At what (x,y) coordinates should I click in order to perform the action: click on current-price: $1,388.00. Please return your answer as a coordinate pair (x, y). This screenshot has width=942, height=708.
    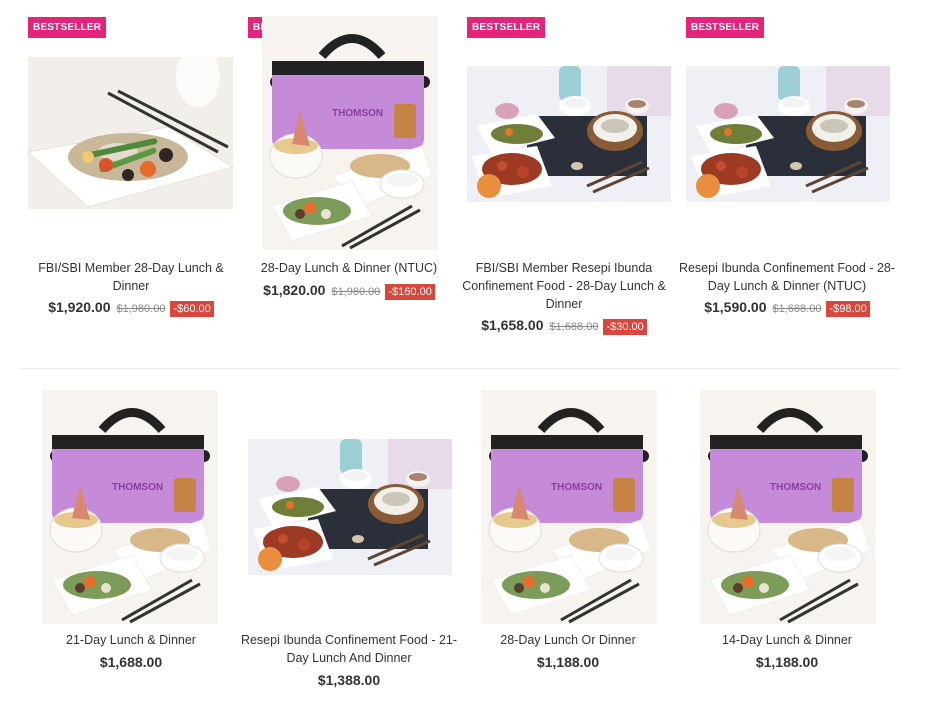
    Looking at the image, I should click on (349, 680).